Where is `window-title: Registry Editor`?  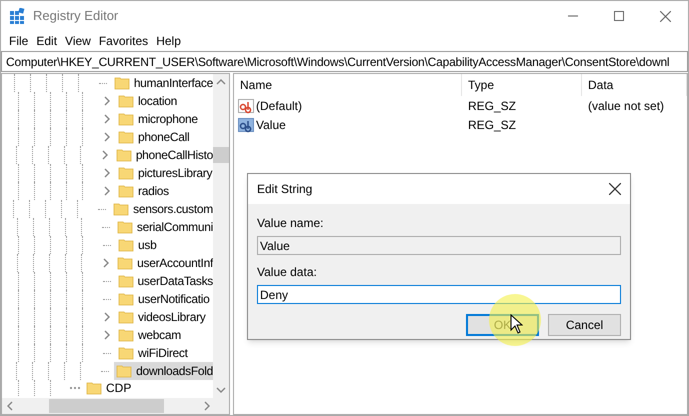
window-title: Registry Editor is located at coordinates (75, 16).